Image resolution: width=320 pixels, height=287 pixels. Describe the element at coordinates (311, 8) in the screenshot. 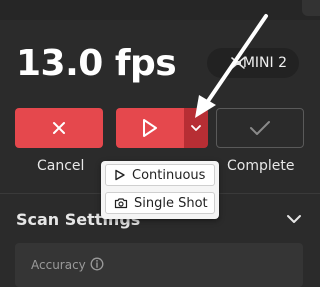

I see `top-corner-chip` at that location.